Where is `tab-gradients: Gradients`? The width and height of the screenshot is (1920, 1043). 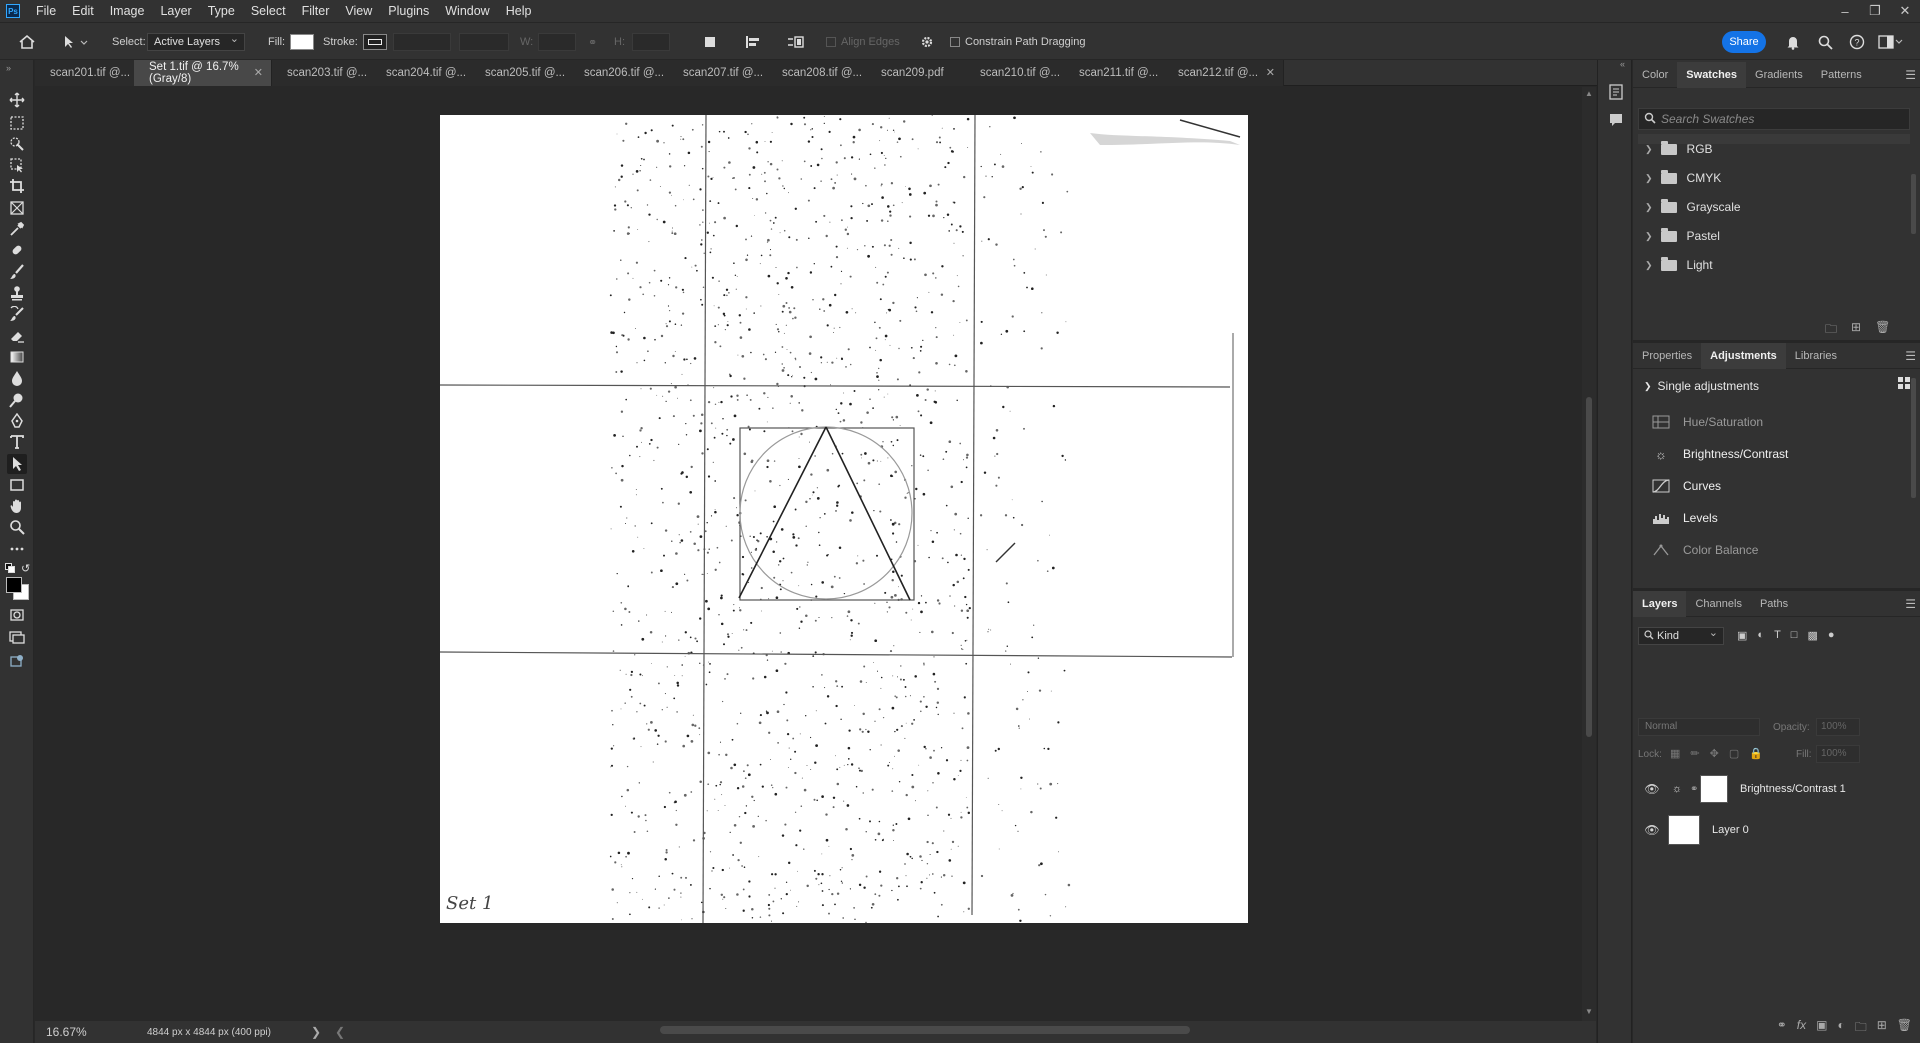 tab-gradients: Gradients is located at coordinates (1779, 75).